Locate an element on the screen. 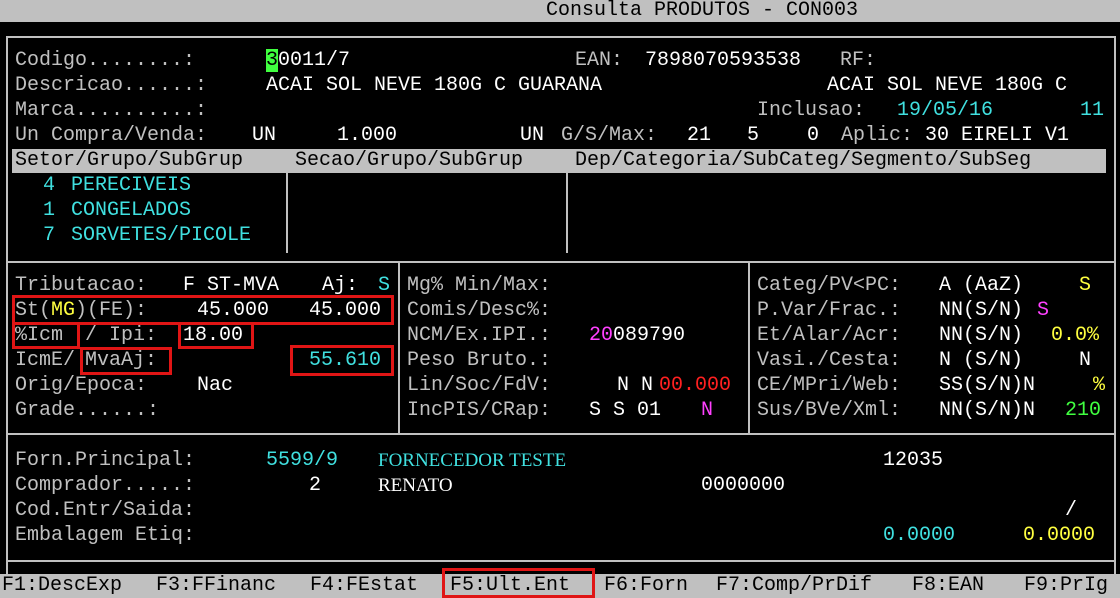  f7-key: F7:Comp/PrDif is located at coordinates (794, 586).